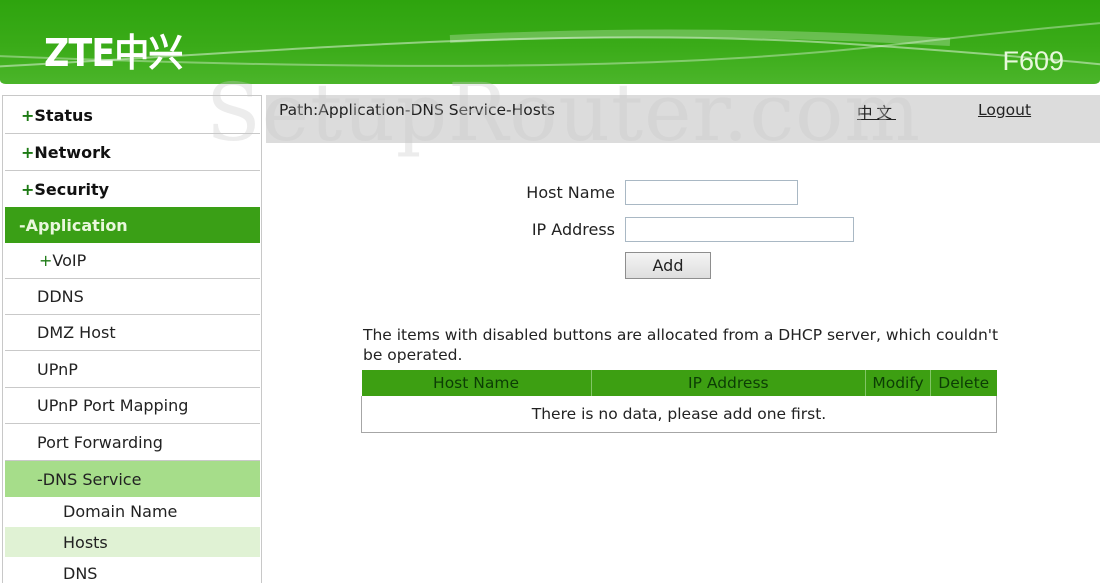  Describe the element at coordinates (476, 383) in the screenshot. I see `column-header-host-name: Host Name` at that location.